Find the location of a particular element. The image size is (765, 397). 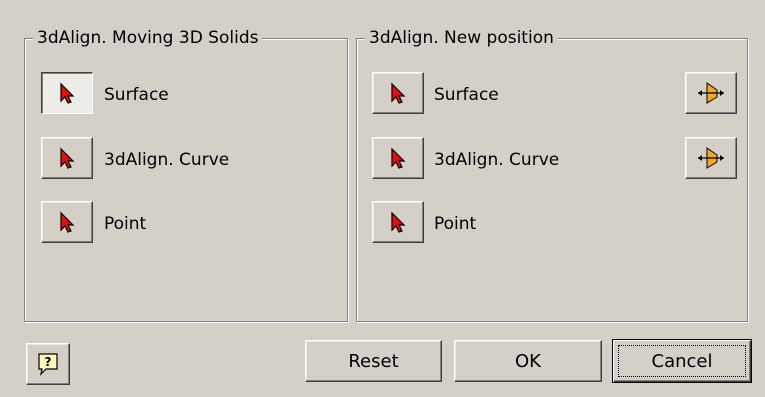

cancel-button: Cancel is located at coordinates (682, 361).